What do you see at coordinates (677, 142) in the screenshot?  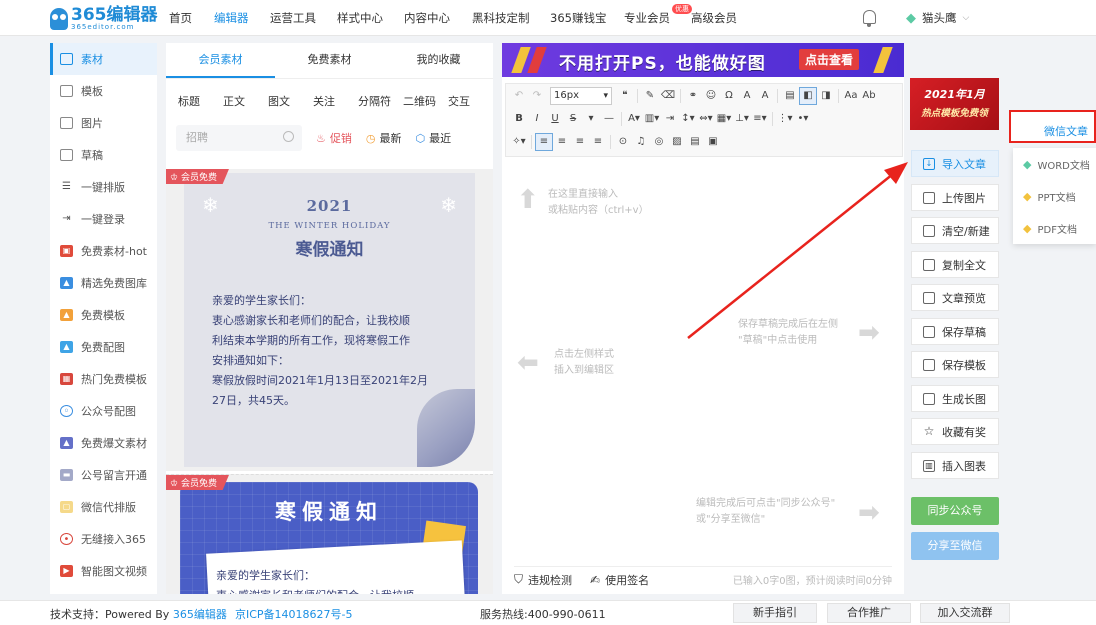 I see `image-insert-icon: ▨` at bounding box center [677, 142].